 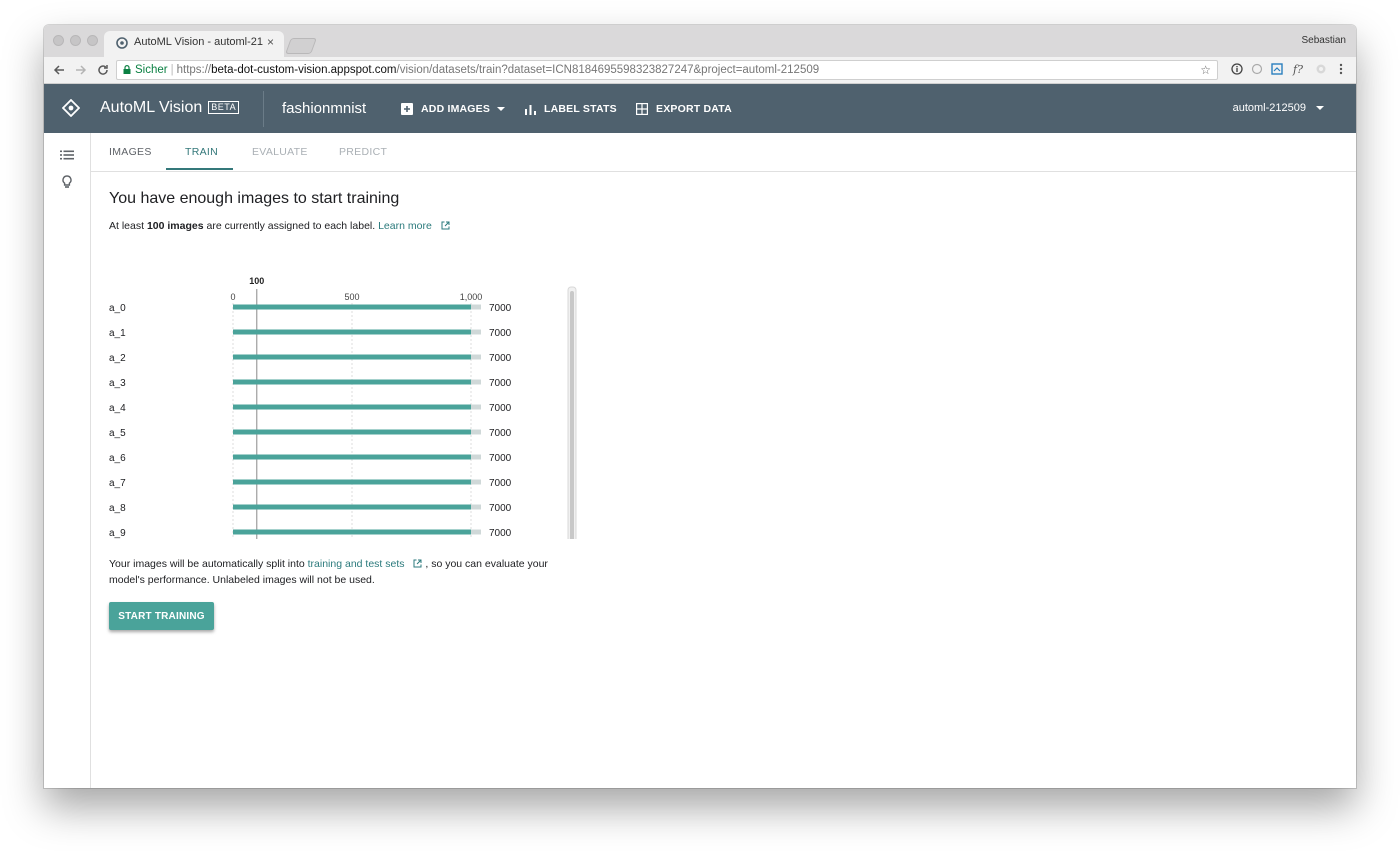 I want to click on learn-more-link: Learn more, so click(x=405, y=226).